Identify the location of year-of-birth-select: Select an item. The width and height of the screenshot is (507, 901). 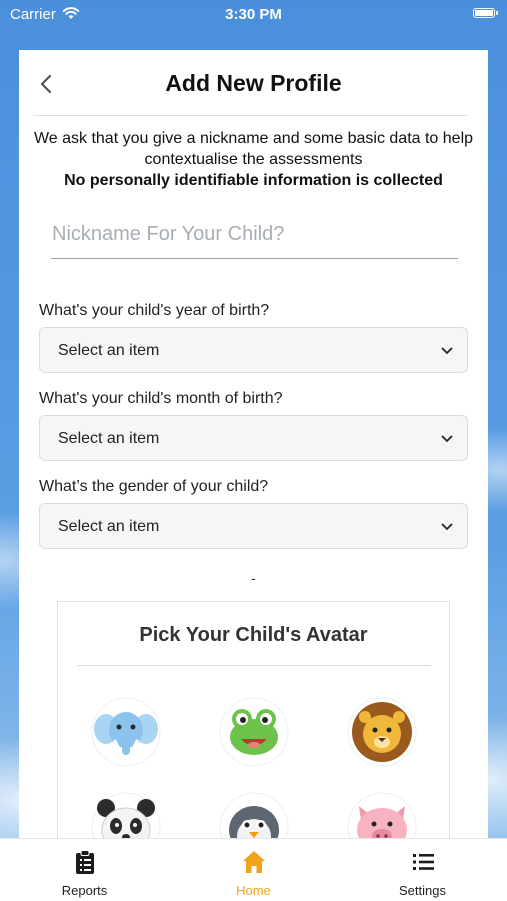
(253, 350).